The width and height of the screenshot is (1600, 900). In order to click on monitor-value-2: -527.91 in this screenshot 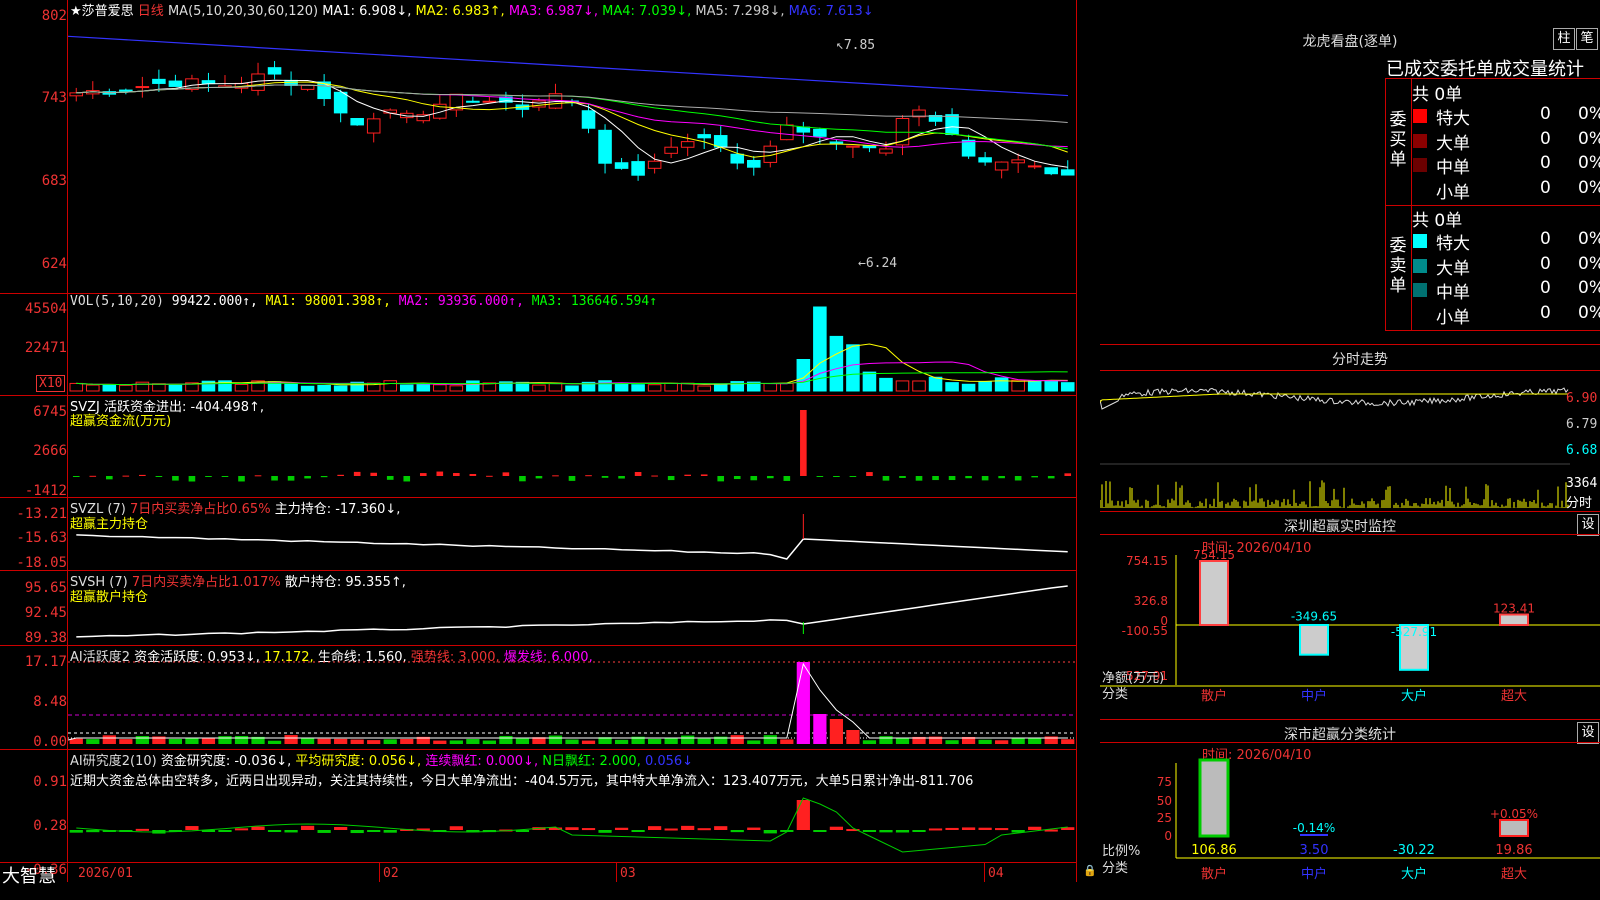, I will do `click(1414, 632)`.